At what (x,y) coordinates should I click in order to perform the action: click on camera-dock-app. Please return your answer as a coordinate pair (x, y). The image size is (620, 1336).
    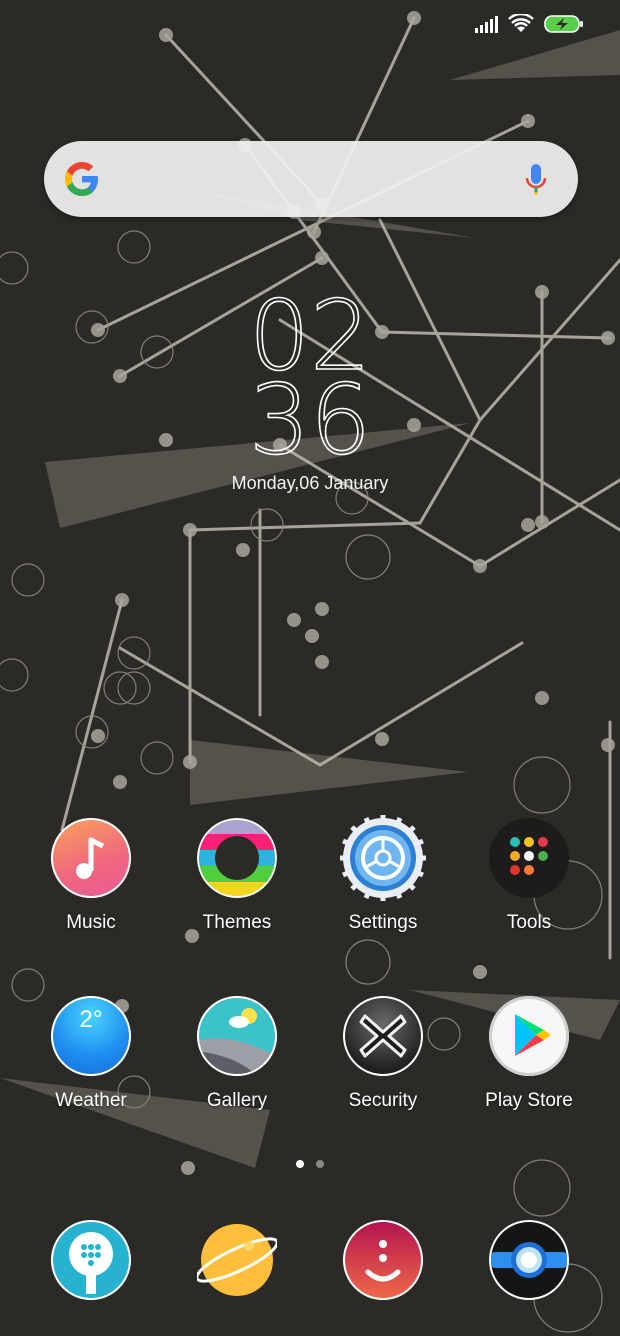
    Looking at the image, I should click on (529, 1260).